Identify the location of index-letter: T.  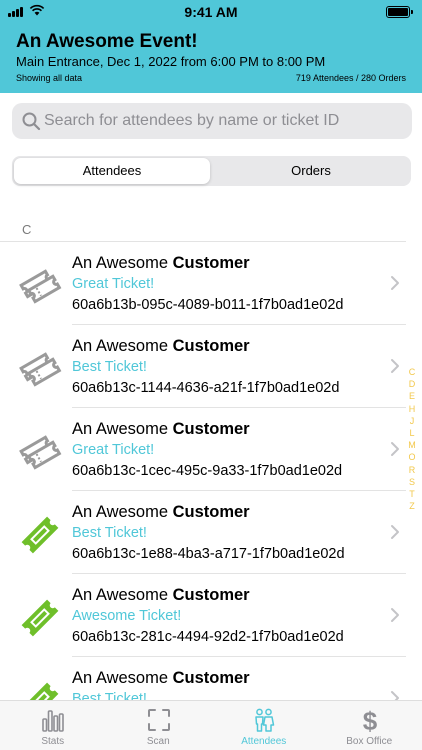
(412, 494).